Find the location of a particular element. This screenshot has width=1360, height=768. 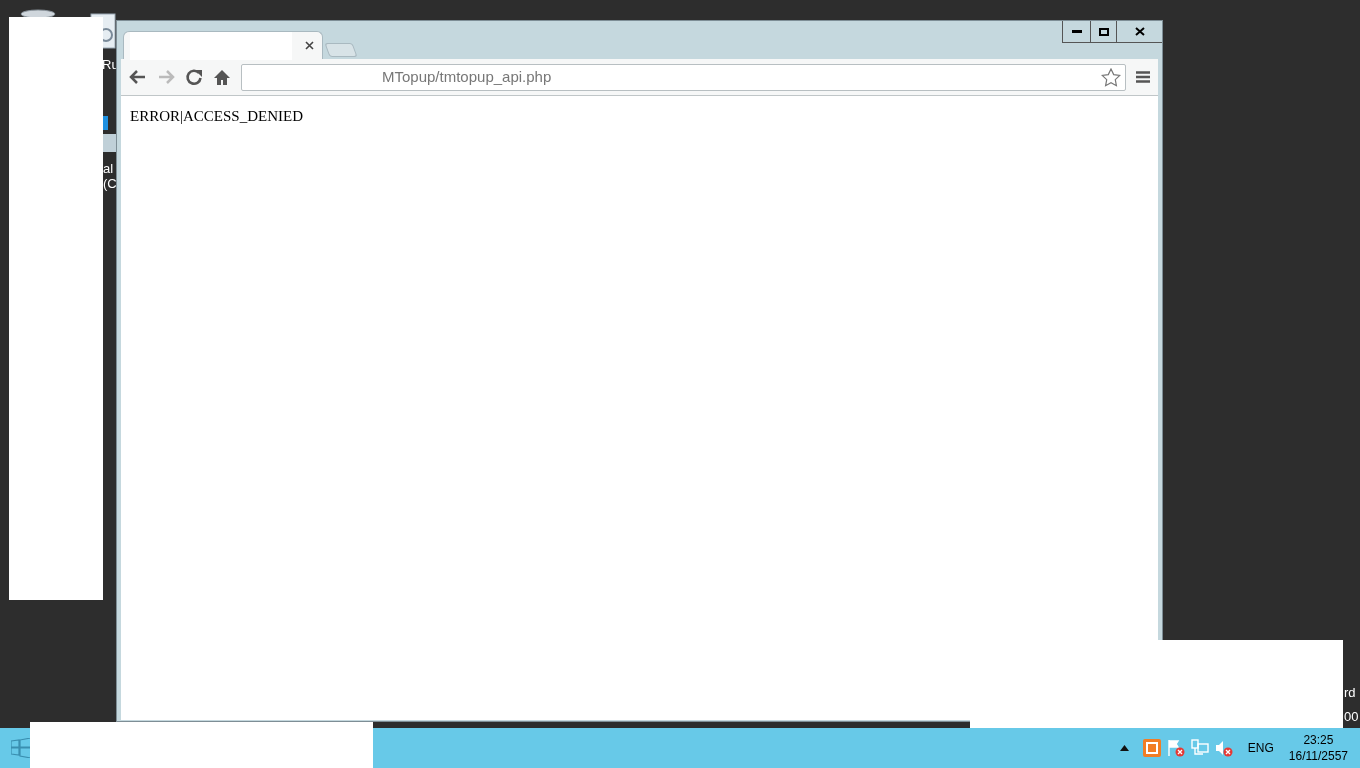

address-bar: MTopup/tmtopup_api.php is located at coordinates (683, 77).